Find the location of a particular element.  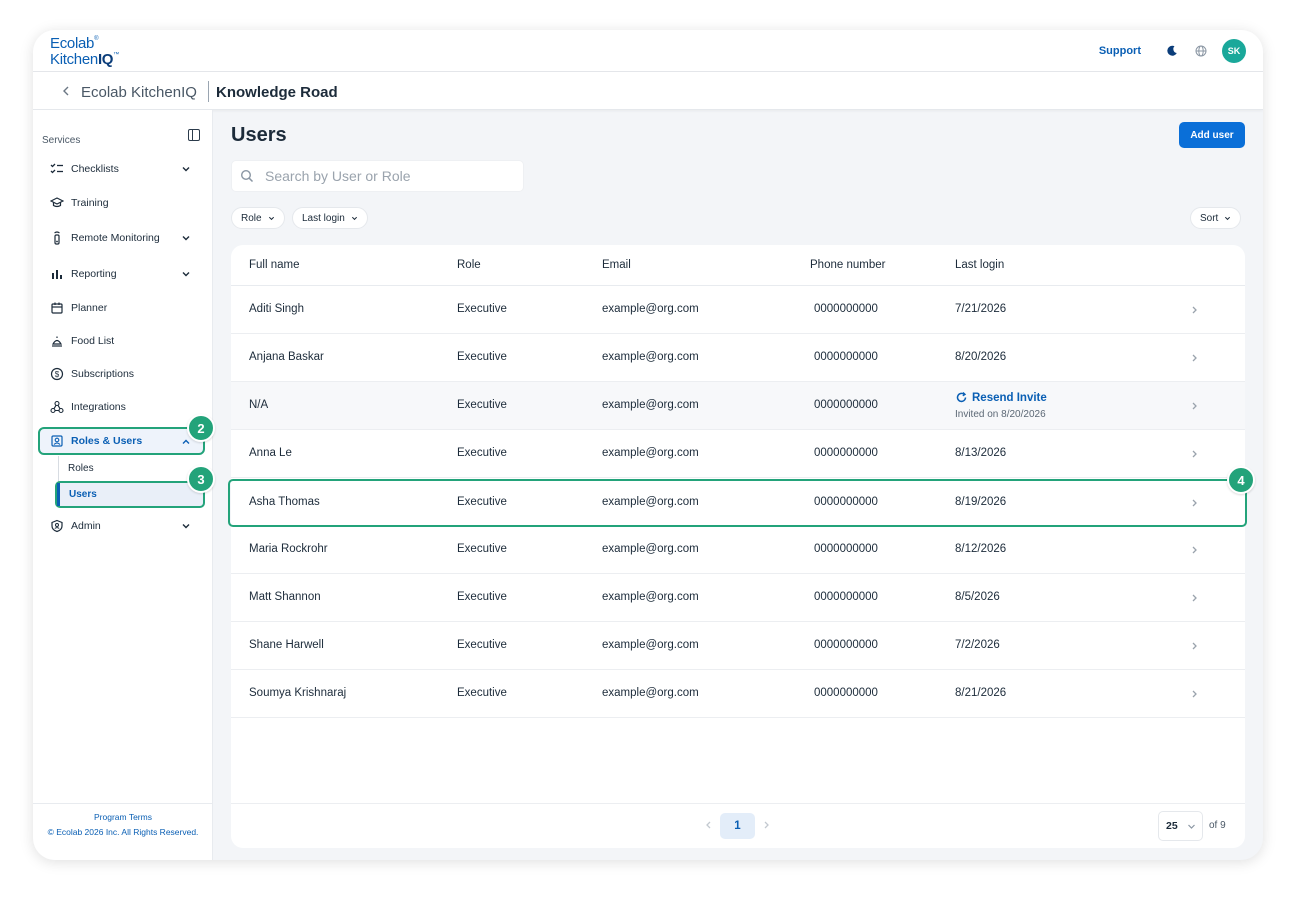

filter-label: Last login is located at coordinates (323, 218).